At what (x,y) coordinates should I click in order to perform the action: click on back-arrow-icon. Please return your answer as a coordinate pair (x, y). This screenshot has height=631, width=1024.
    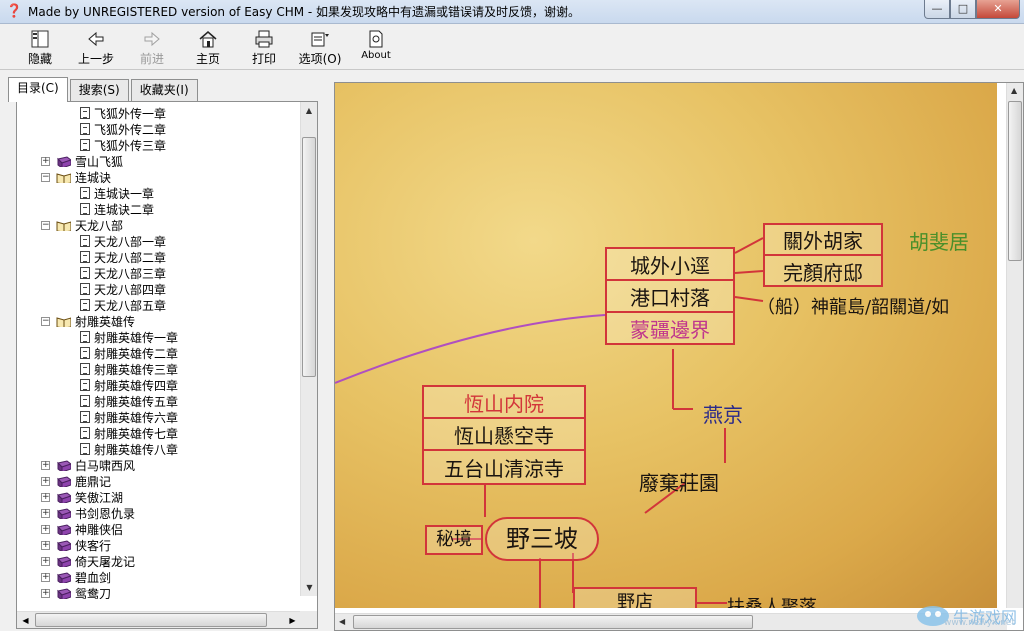
    Looking at the image, I should click on (96, 39).